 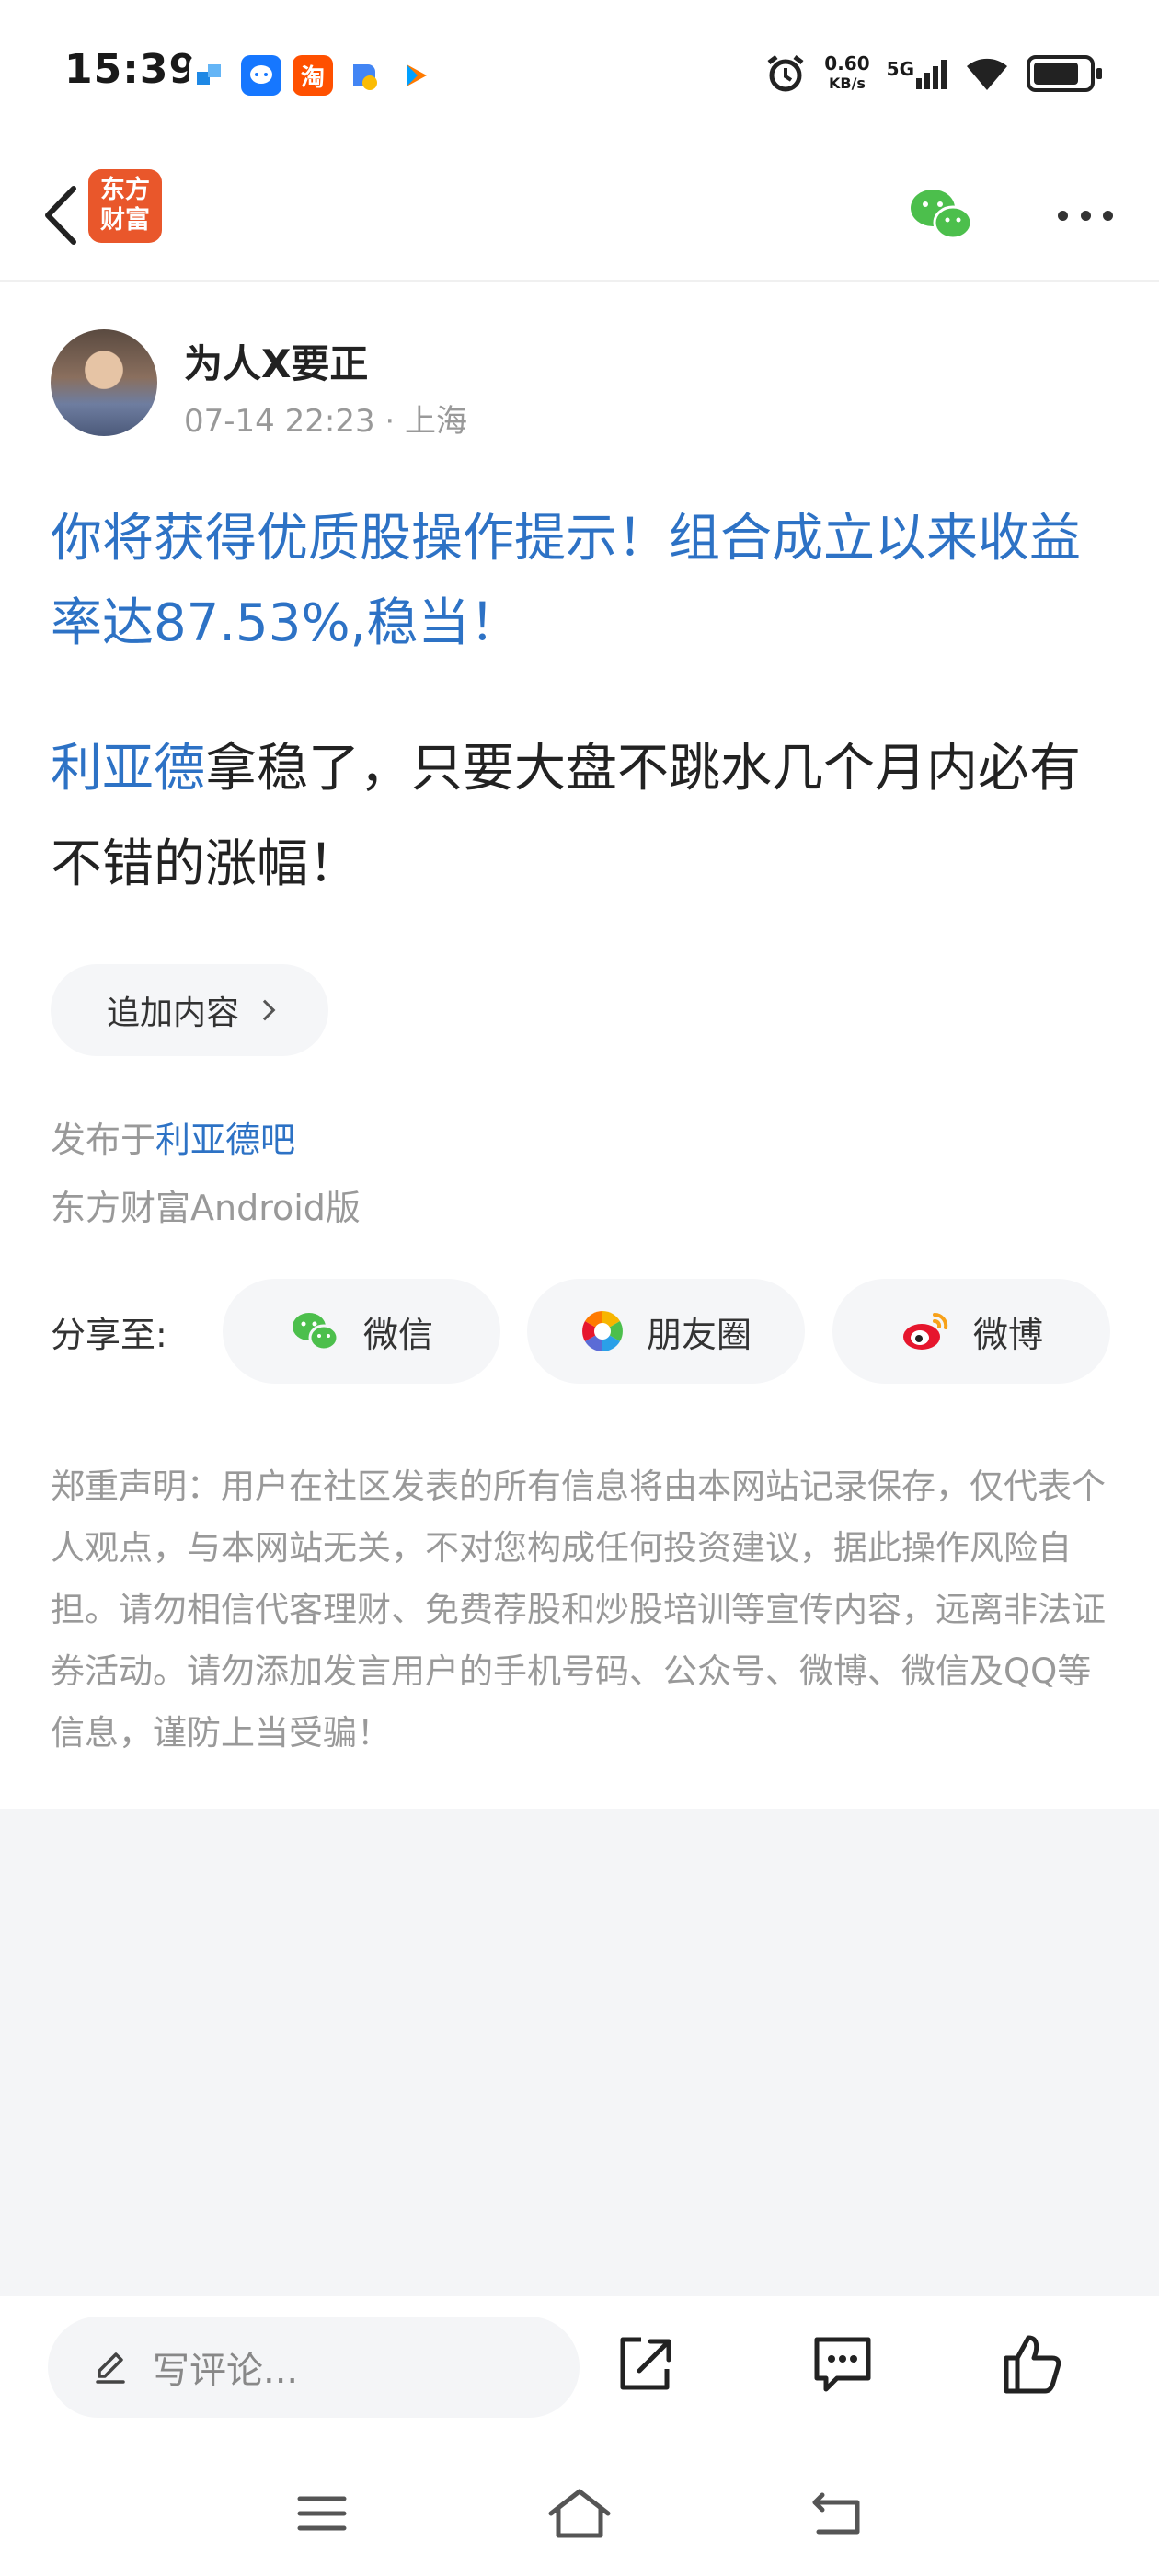 I want to click on share-out-icon, so click(x=645, y=2363).